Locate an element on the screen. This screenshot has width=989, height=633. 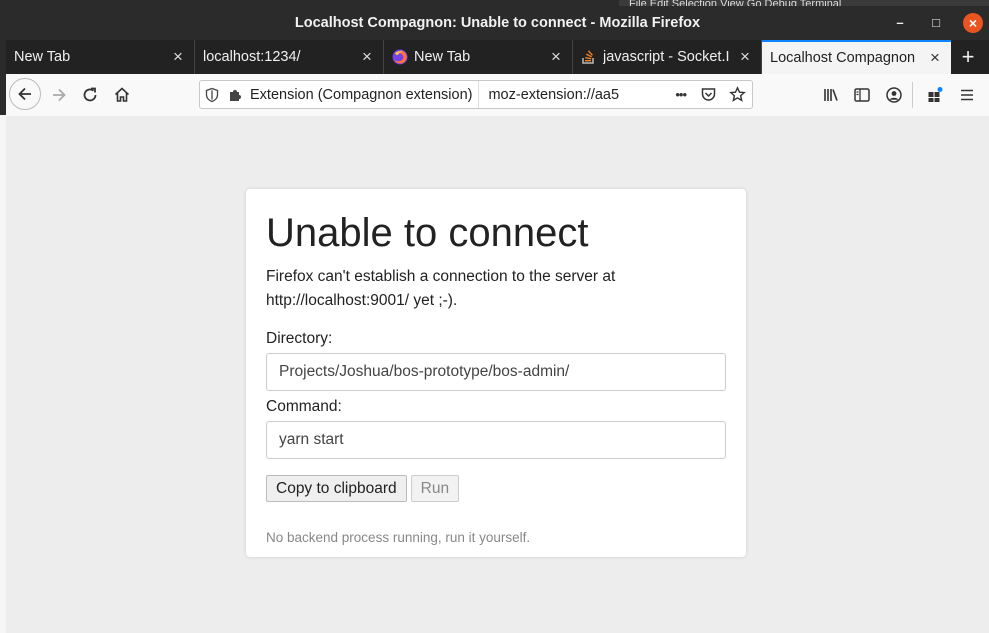
forward-arrow-icon is located at coordinates (59, 95).